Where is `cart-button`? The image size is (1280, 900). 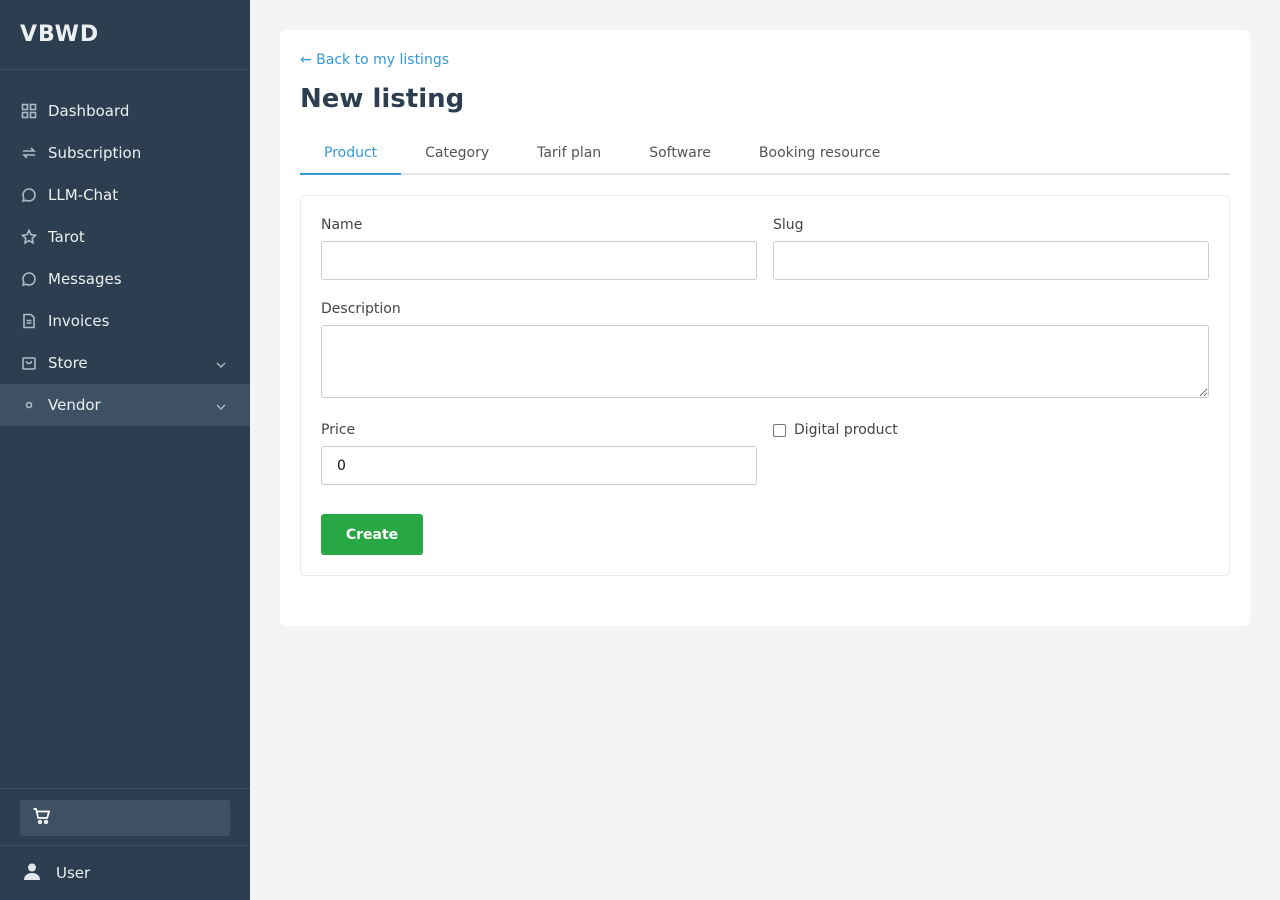
cart-button is located at coordinates (125, 818).